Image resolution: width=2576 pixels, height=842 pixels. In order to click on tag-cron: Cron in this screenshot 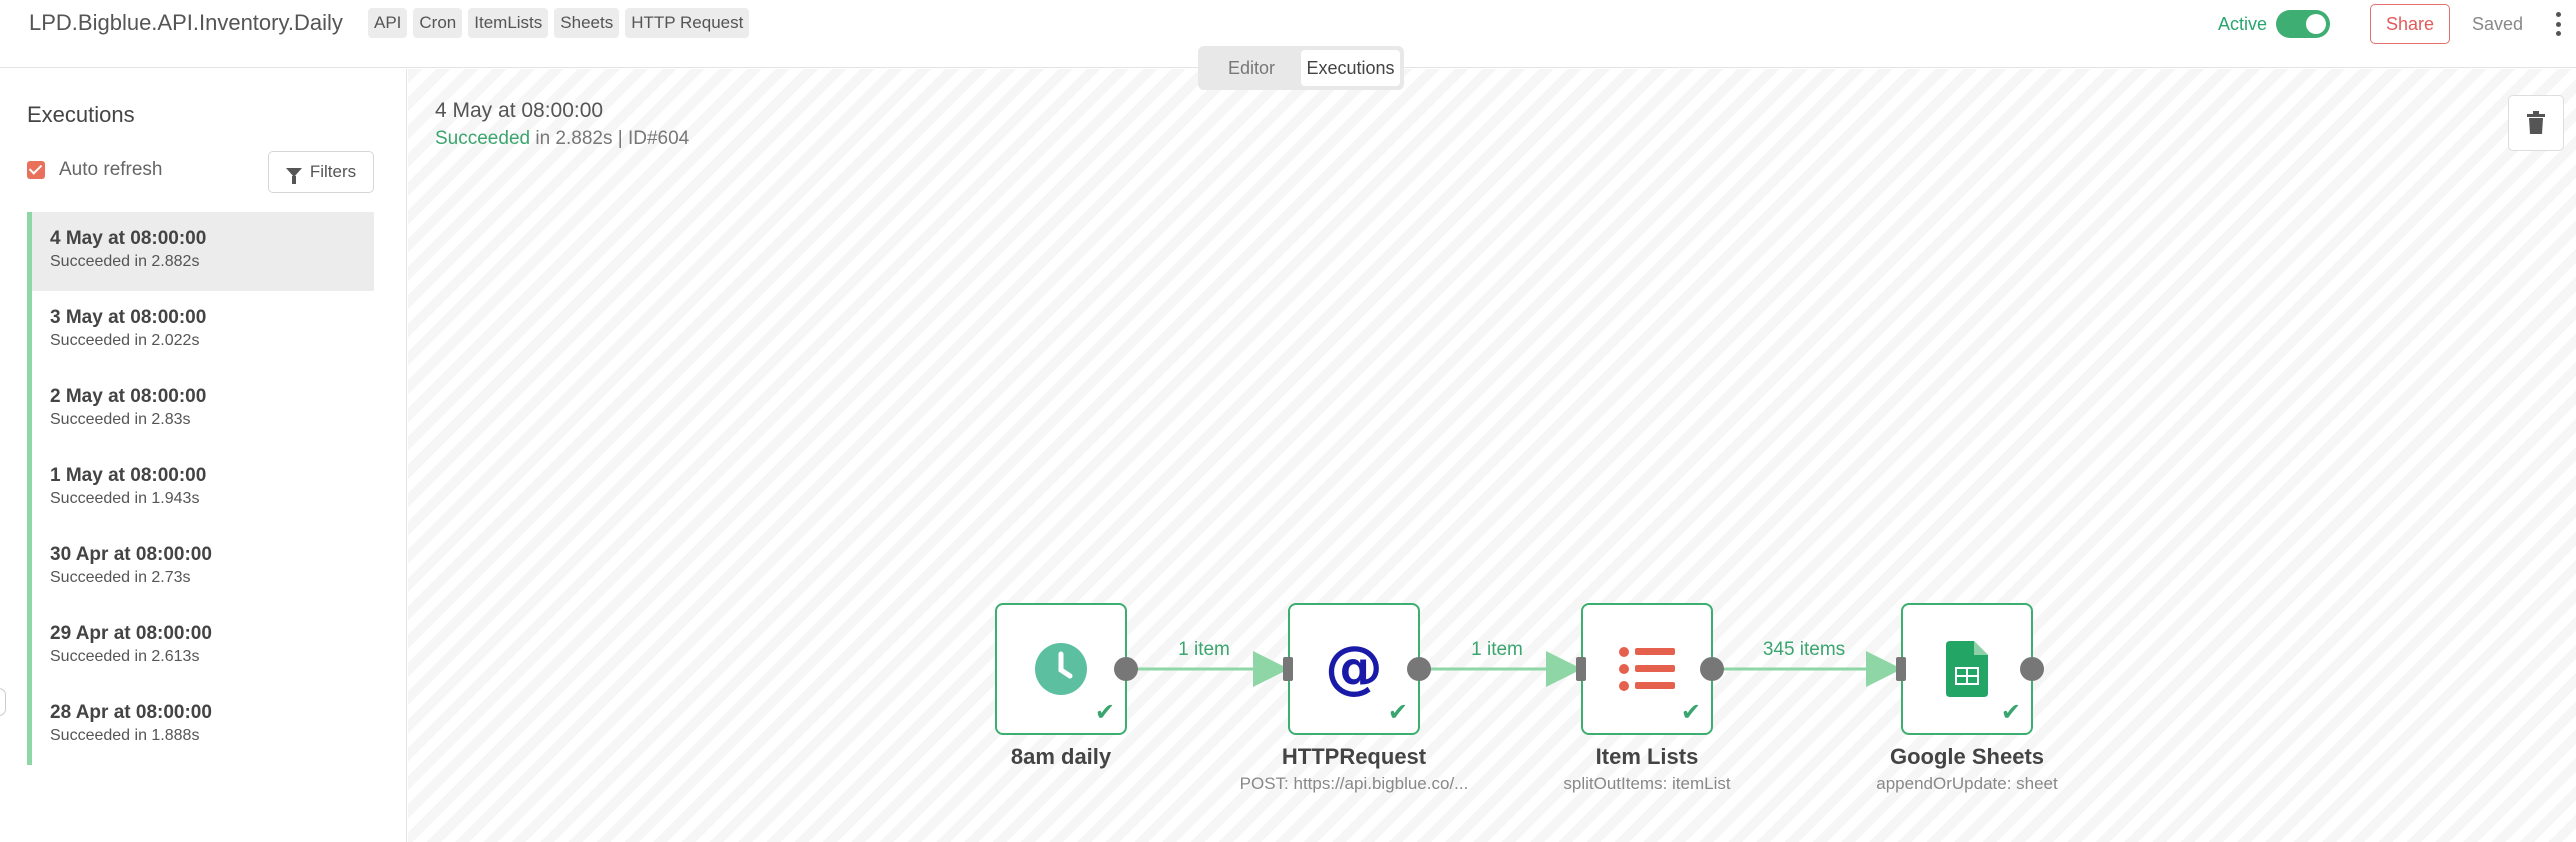, I will do `click(438, 23)`.